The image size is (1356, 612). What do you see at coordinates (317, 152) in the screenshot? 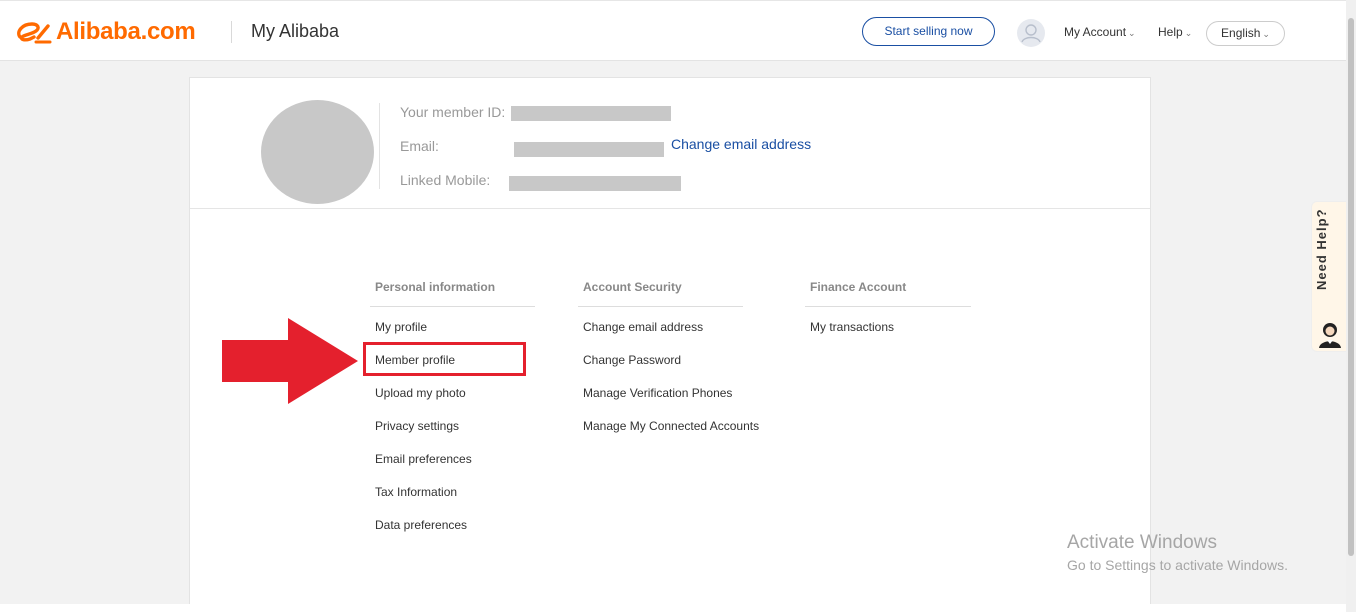
I see `profile-photo` at bounding box center [317, 152].